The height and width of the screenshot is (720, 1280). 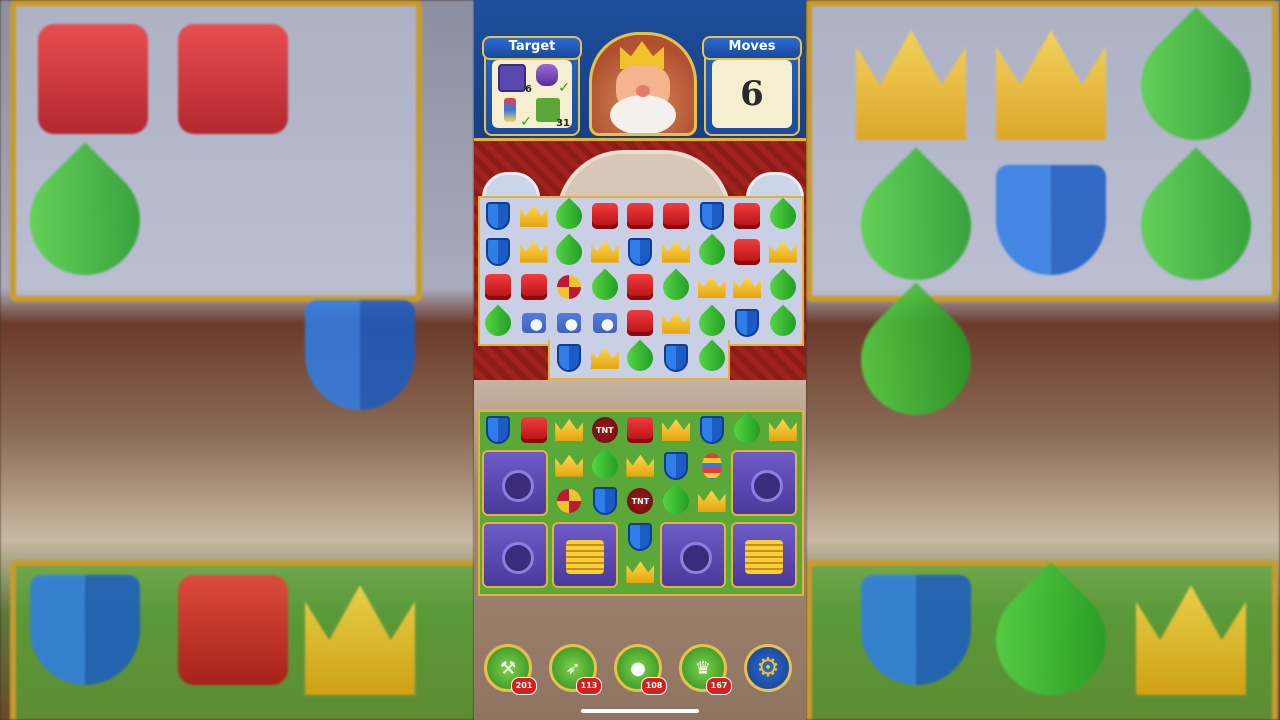 I want to click on settings-button: ⚙, so click(x=768, y=668).